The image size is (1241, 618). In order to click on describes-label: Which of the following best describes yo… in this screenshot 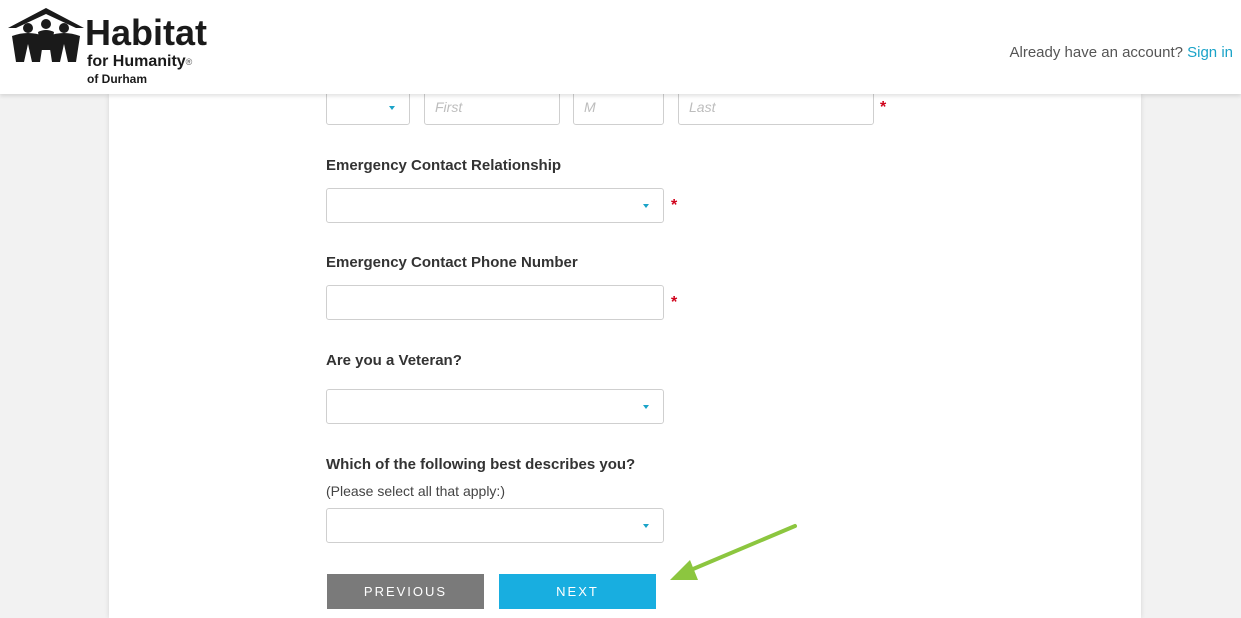, I will do `click(481, 464)`.